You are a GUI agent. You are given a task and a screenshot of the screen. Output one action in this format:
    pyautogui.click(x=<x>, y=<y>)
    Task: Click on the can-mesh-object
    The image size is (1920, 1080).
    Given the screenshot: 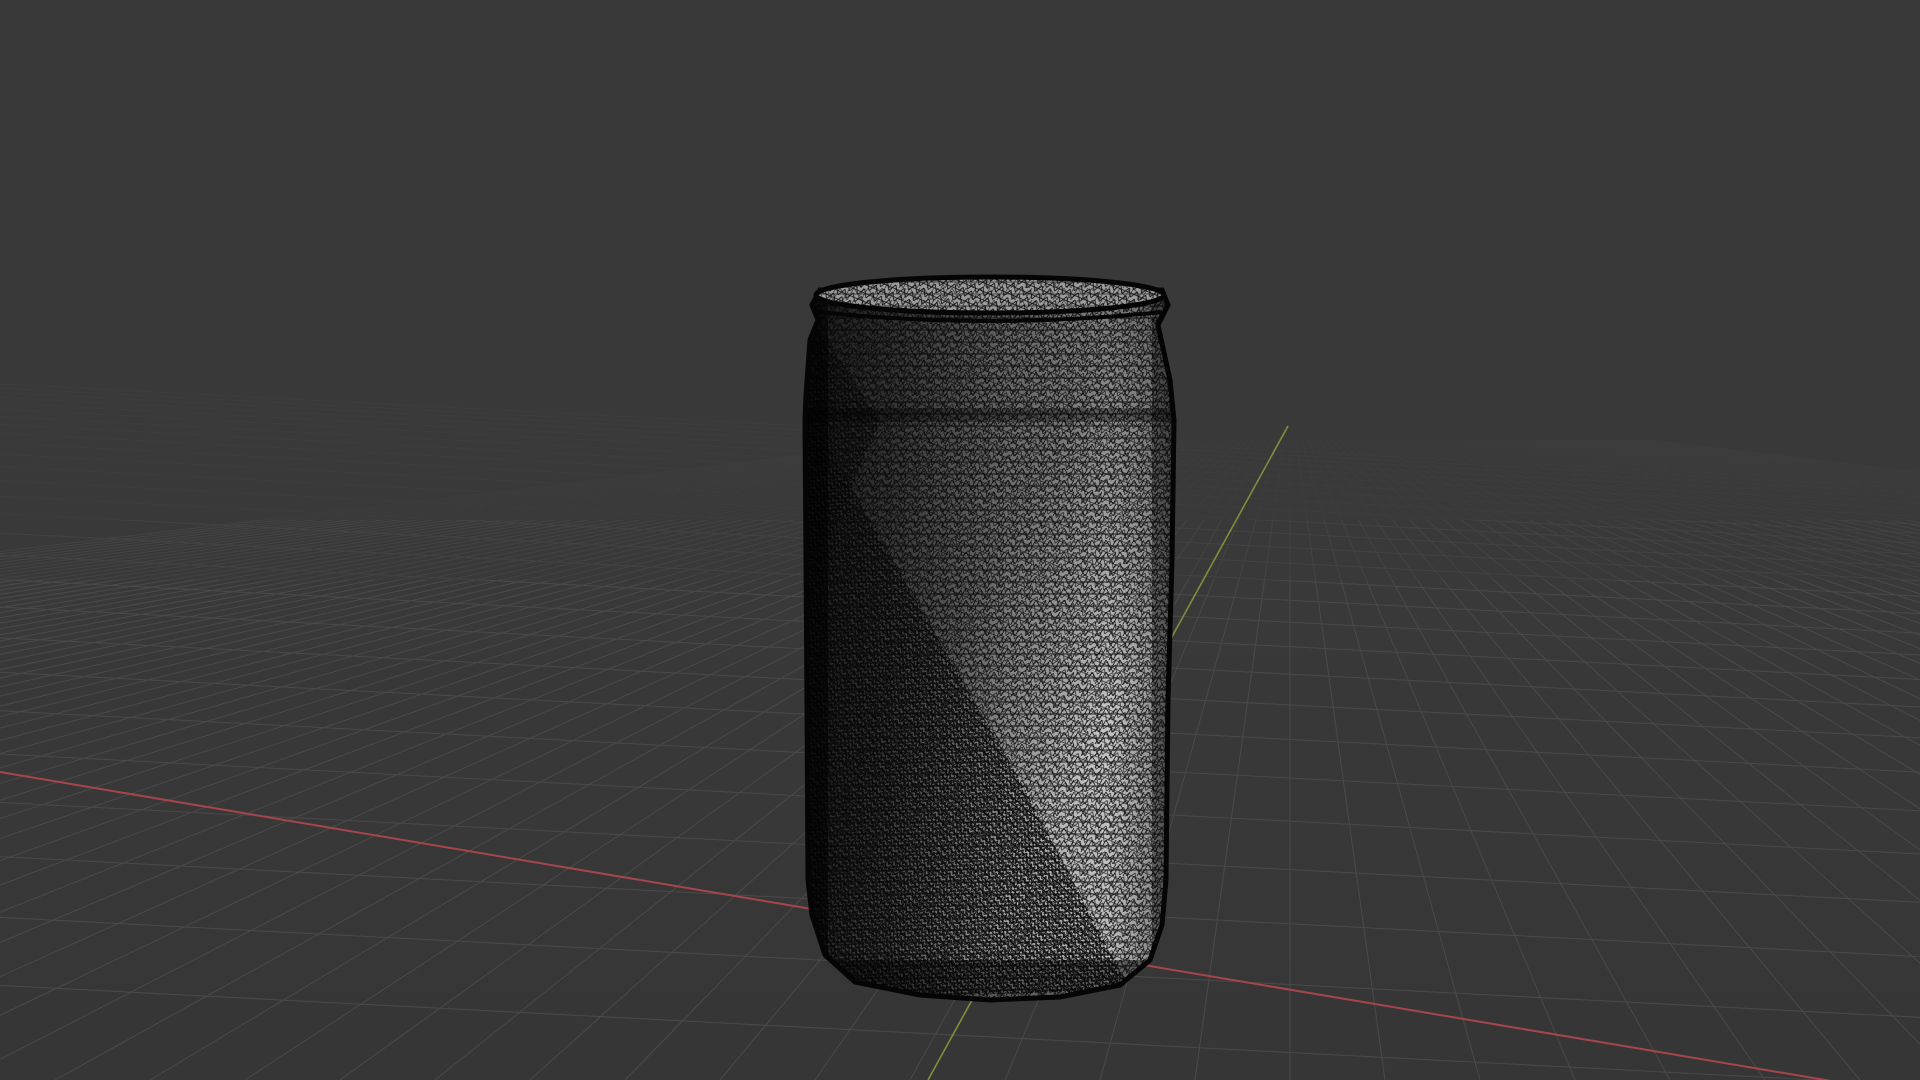 What is the action you would take?
    pyautogui.click(x=990, y=645)
    